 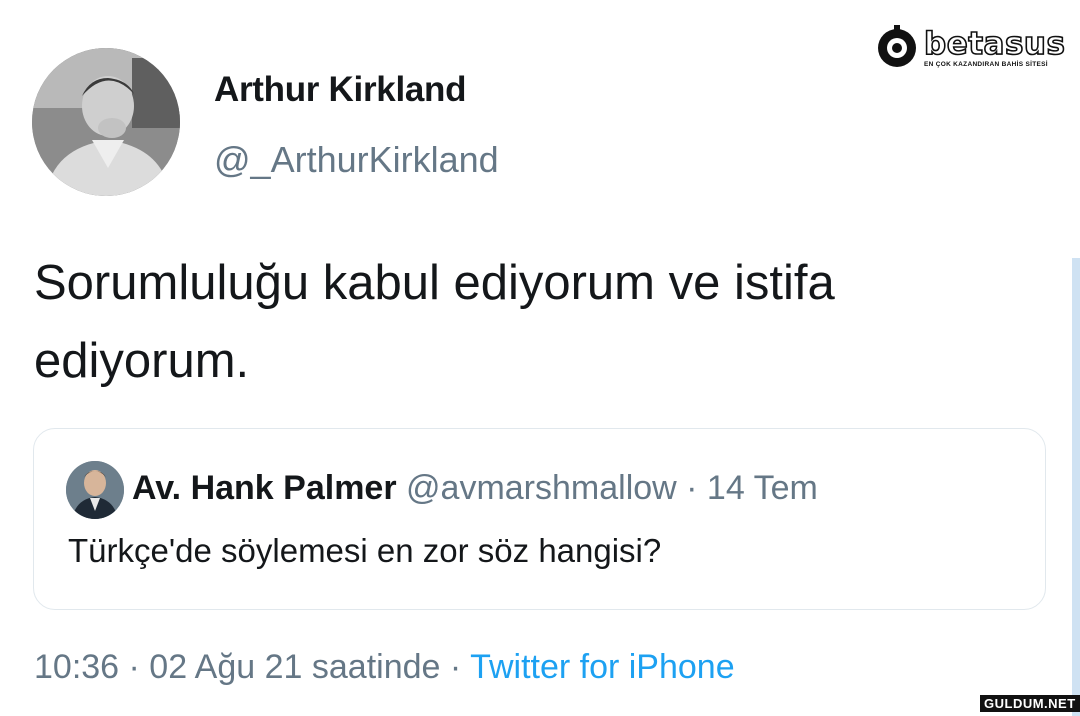 What do you see at coordinates (986, 64) in the screenshot?
I see `brand-tagline: EN ÇOK KAZANDIRAN BAHİS SİTESİ` at bounding box center [986, 64].